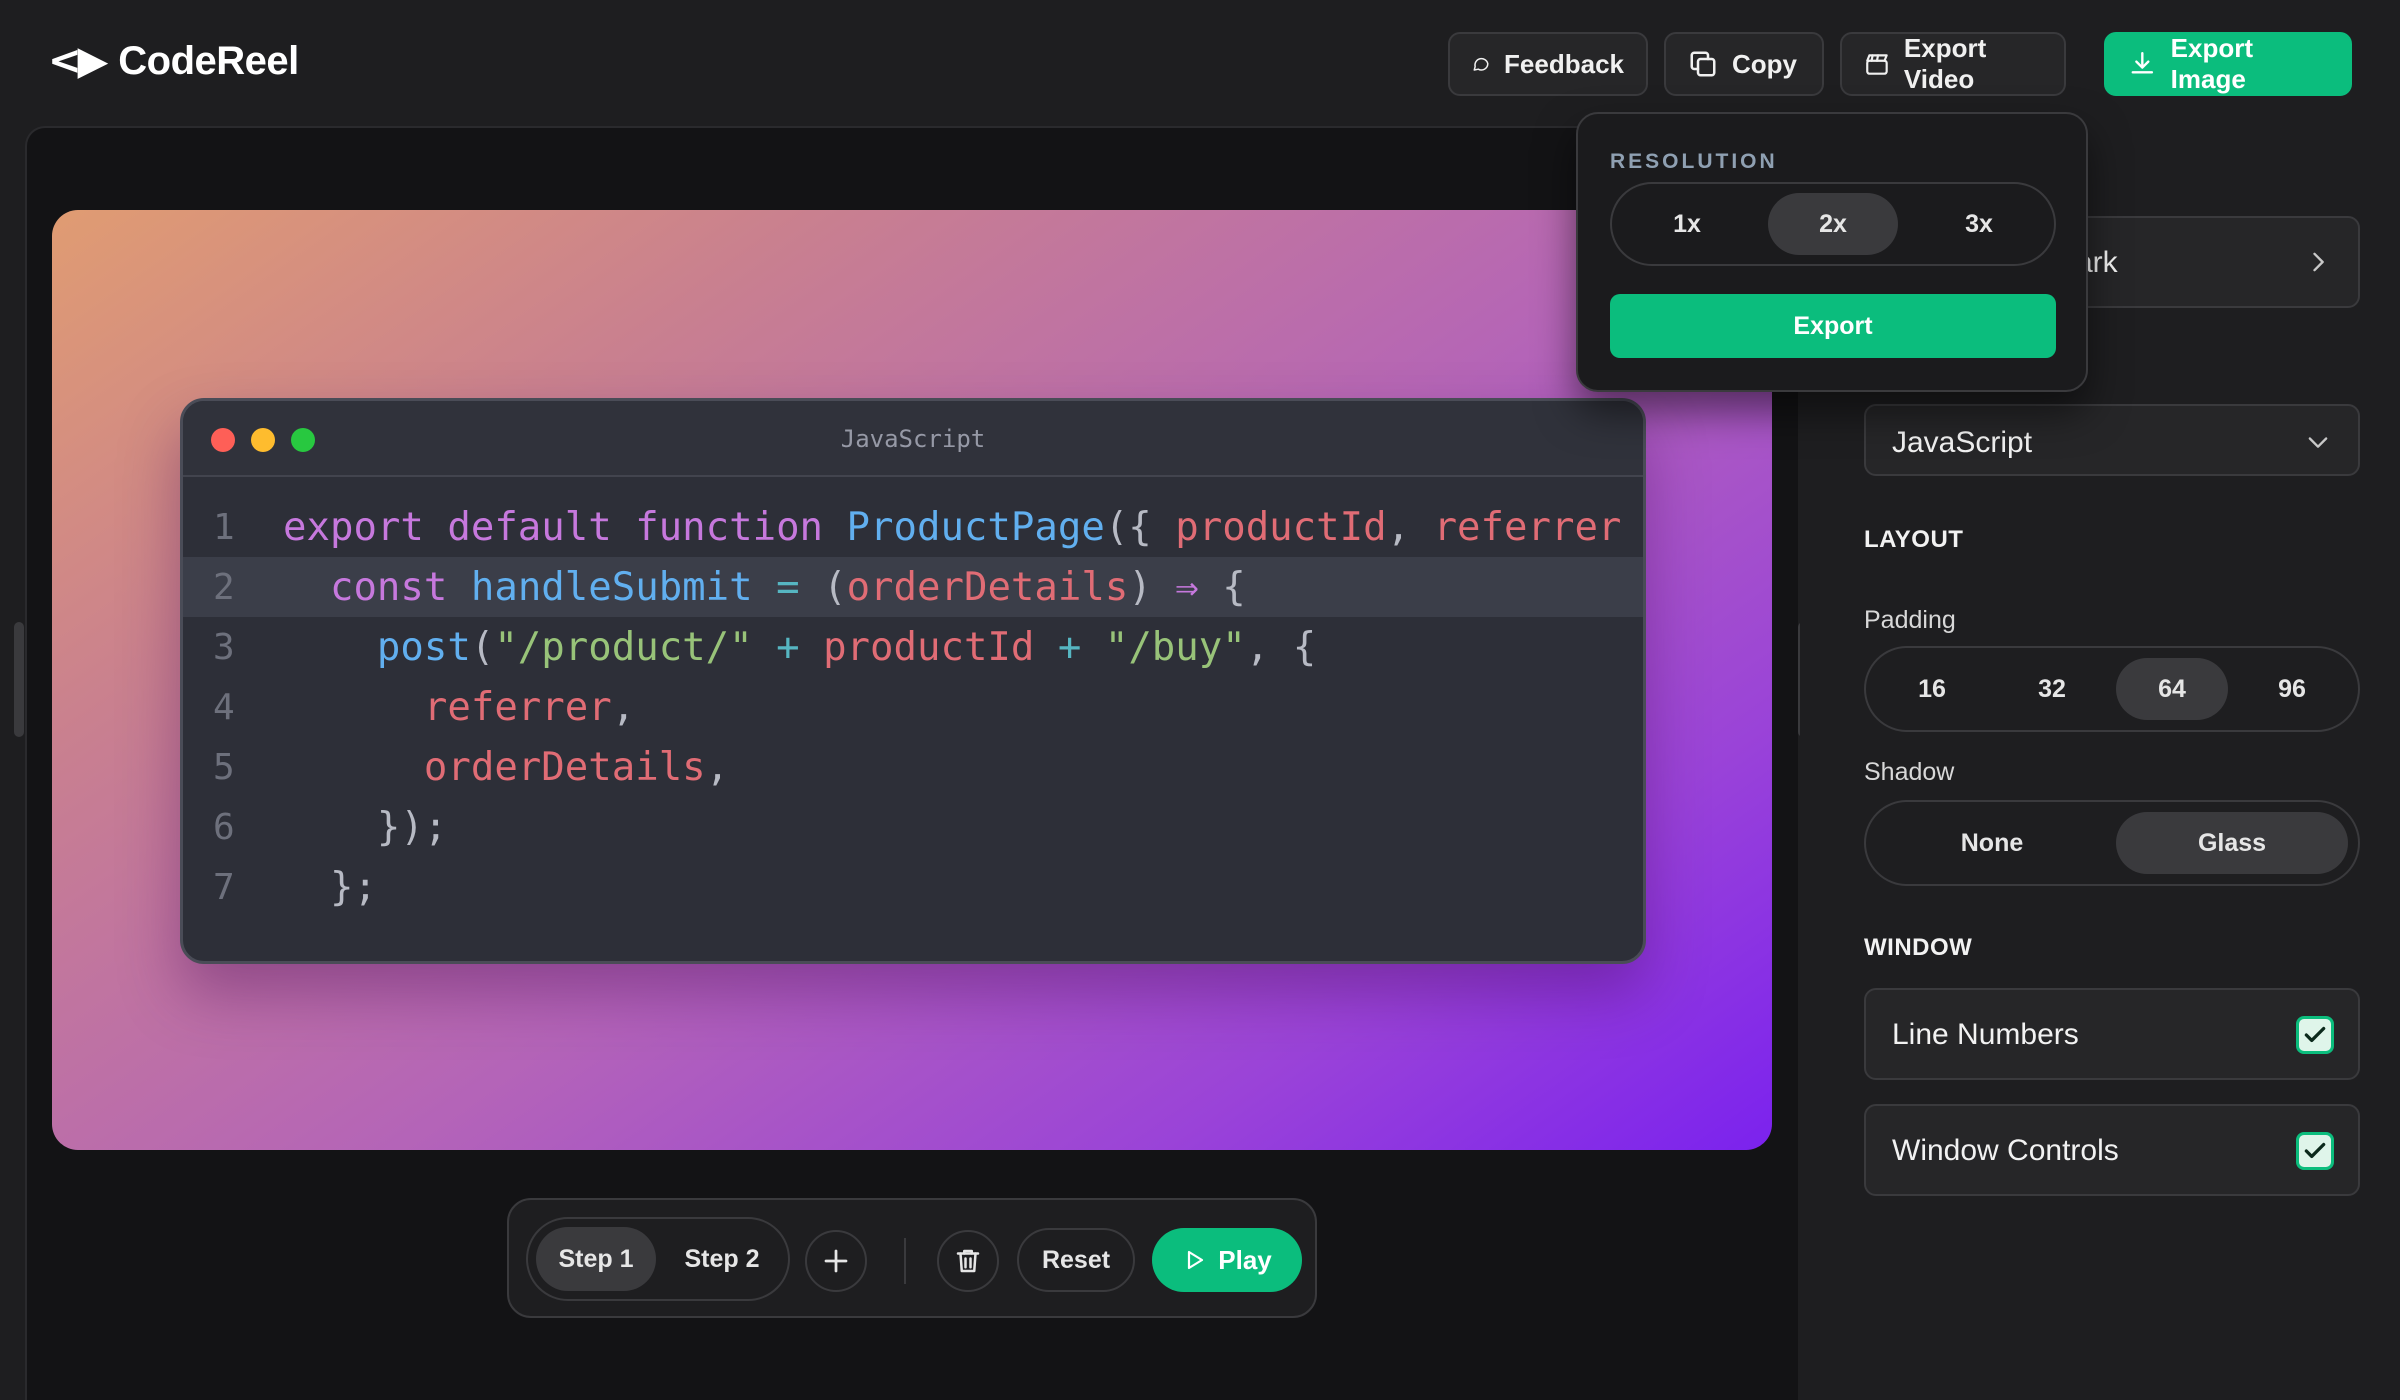 The image size is (2400, 1400). I want to click on trash-icon, so click(968, 1261).